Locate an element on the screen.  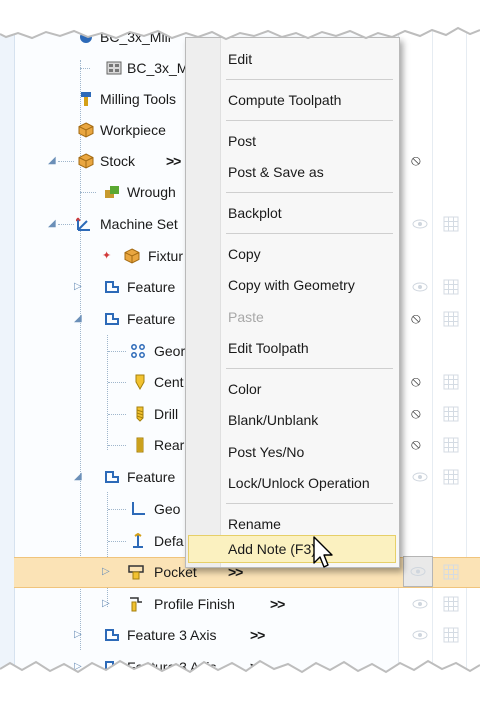
stock-cube-icon is located at coordinates (86, 161).